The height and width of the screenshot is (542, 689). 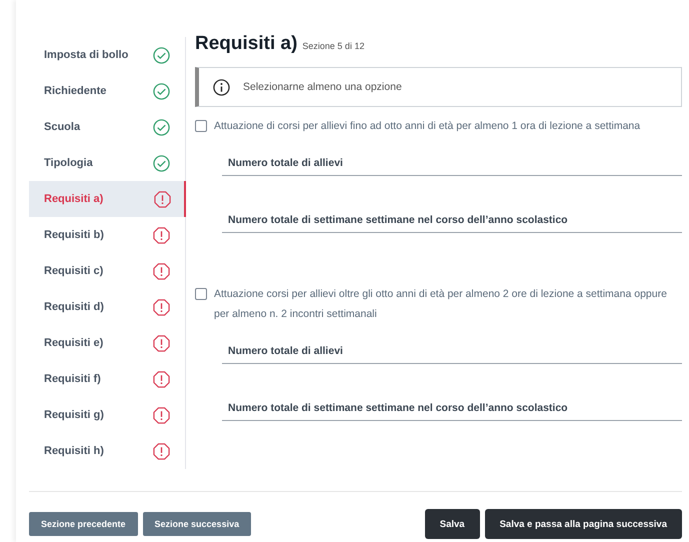 I want to click on sidebar-item: Requisiti e), so click(x=107, y=343).